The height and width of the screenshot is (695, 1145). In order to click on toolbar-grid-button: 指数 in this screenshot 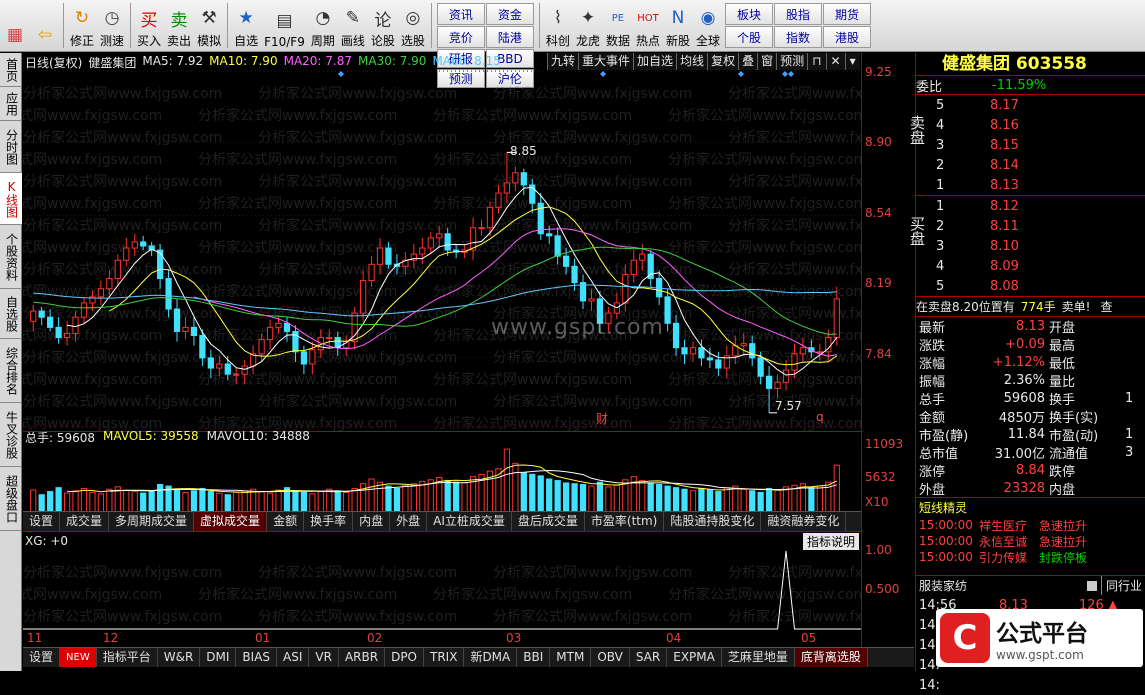, I will do `click(798, 37)`.